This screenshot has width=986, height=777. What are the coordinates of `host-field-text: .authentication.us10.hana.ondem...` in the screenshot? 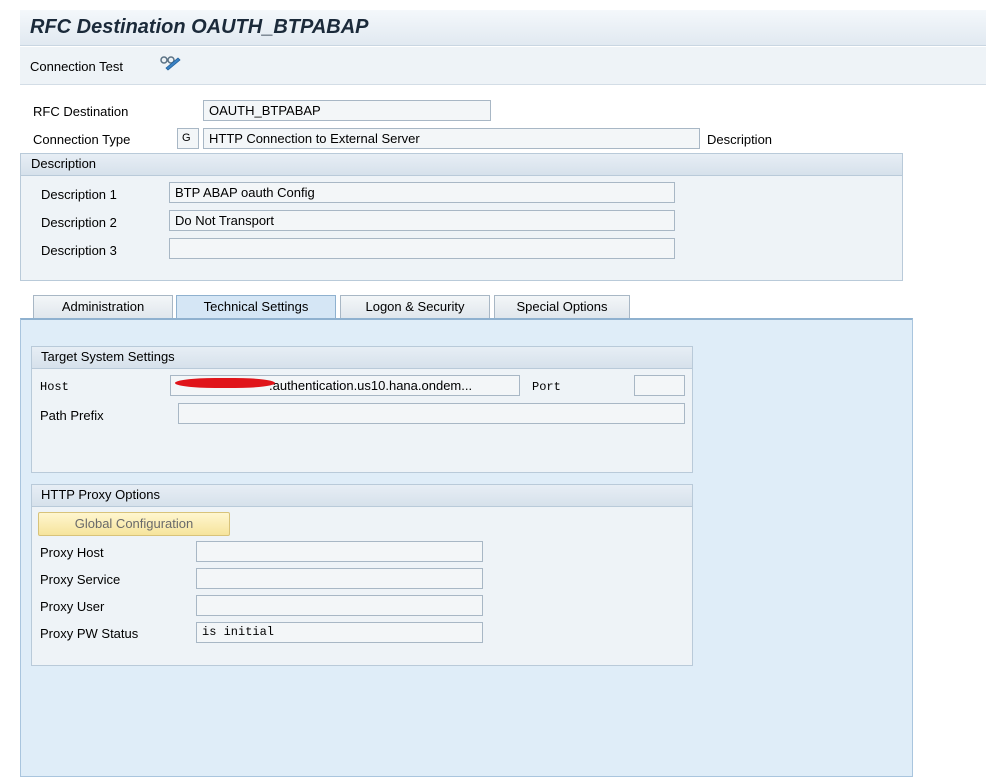 It's located at (371, 385).